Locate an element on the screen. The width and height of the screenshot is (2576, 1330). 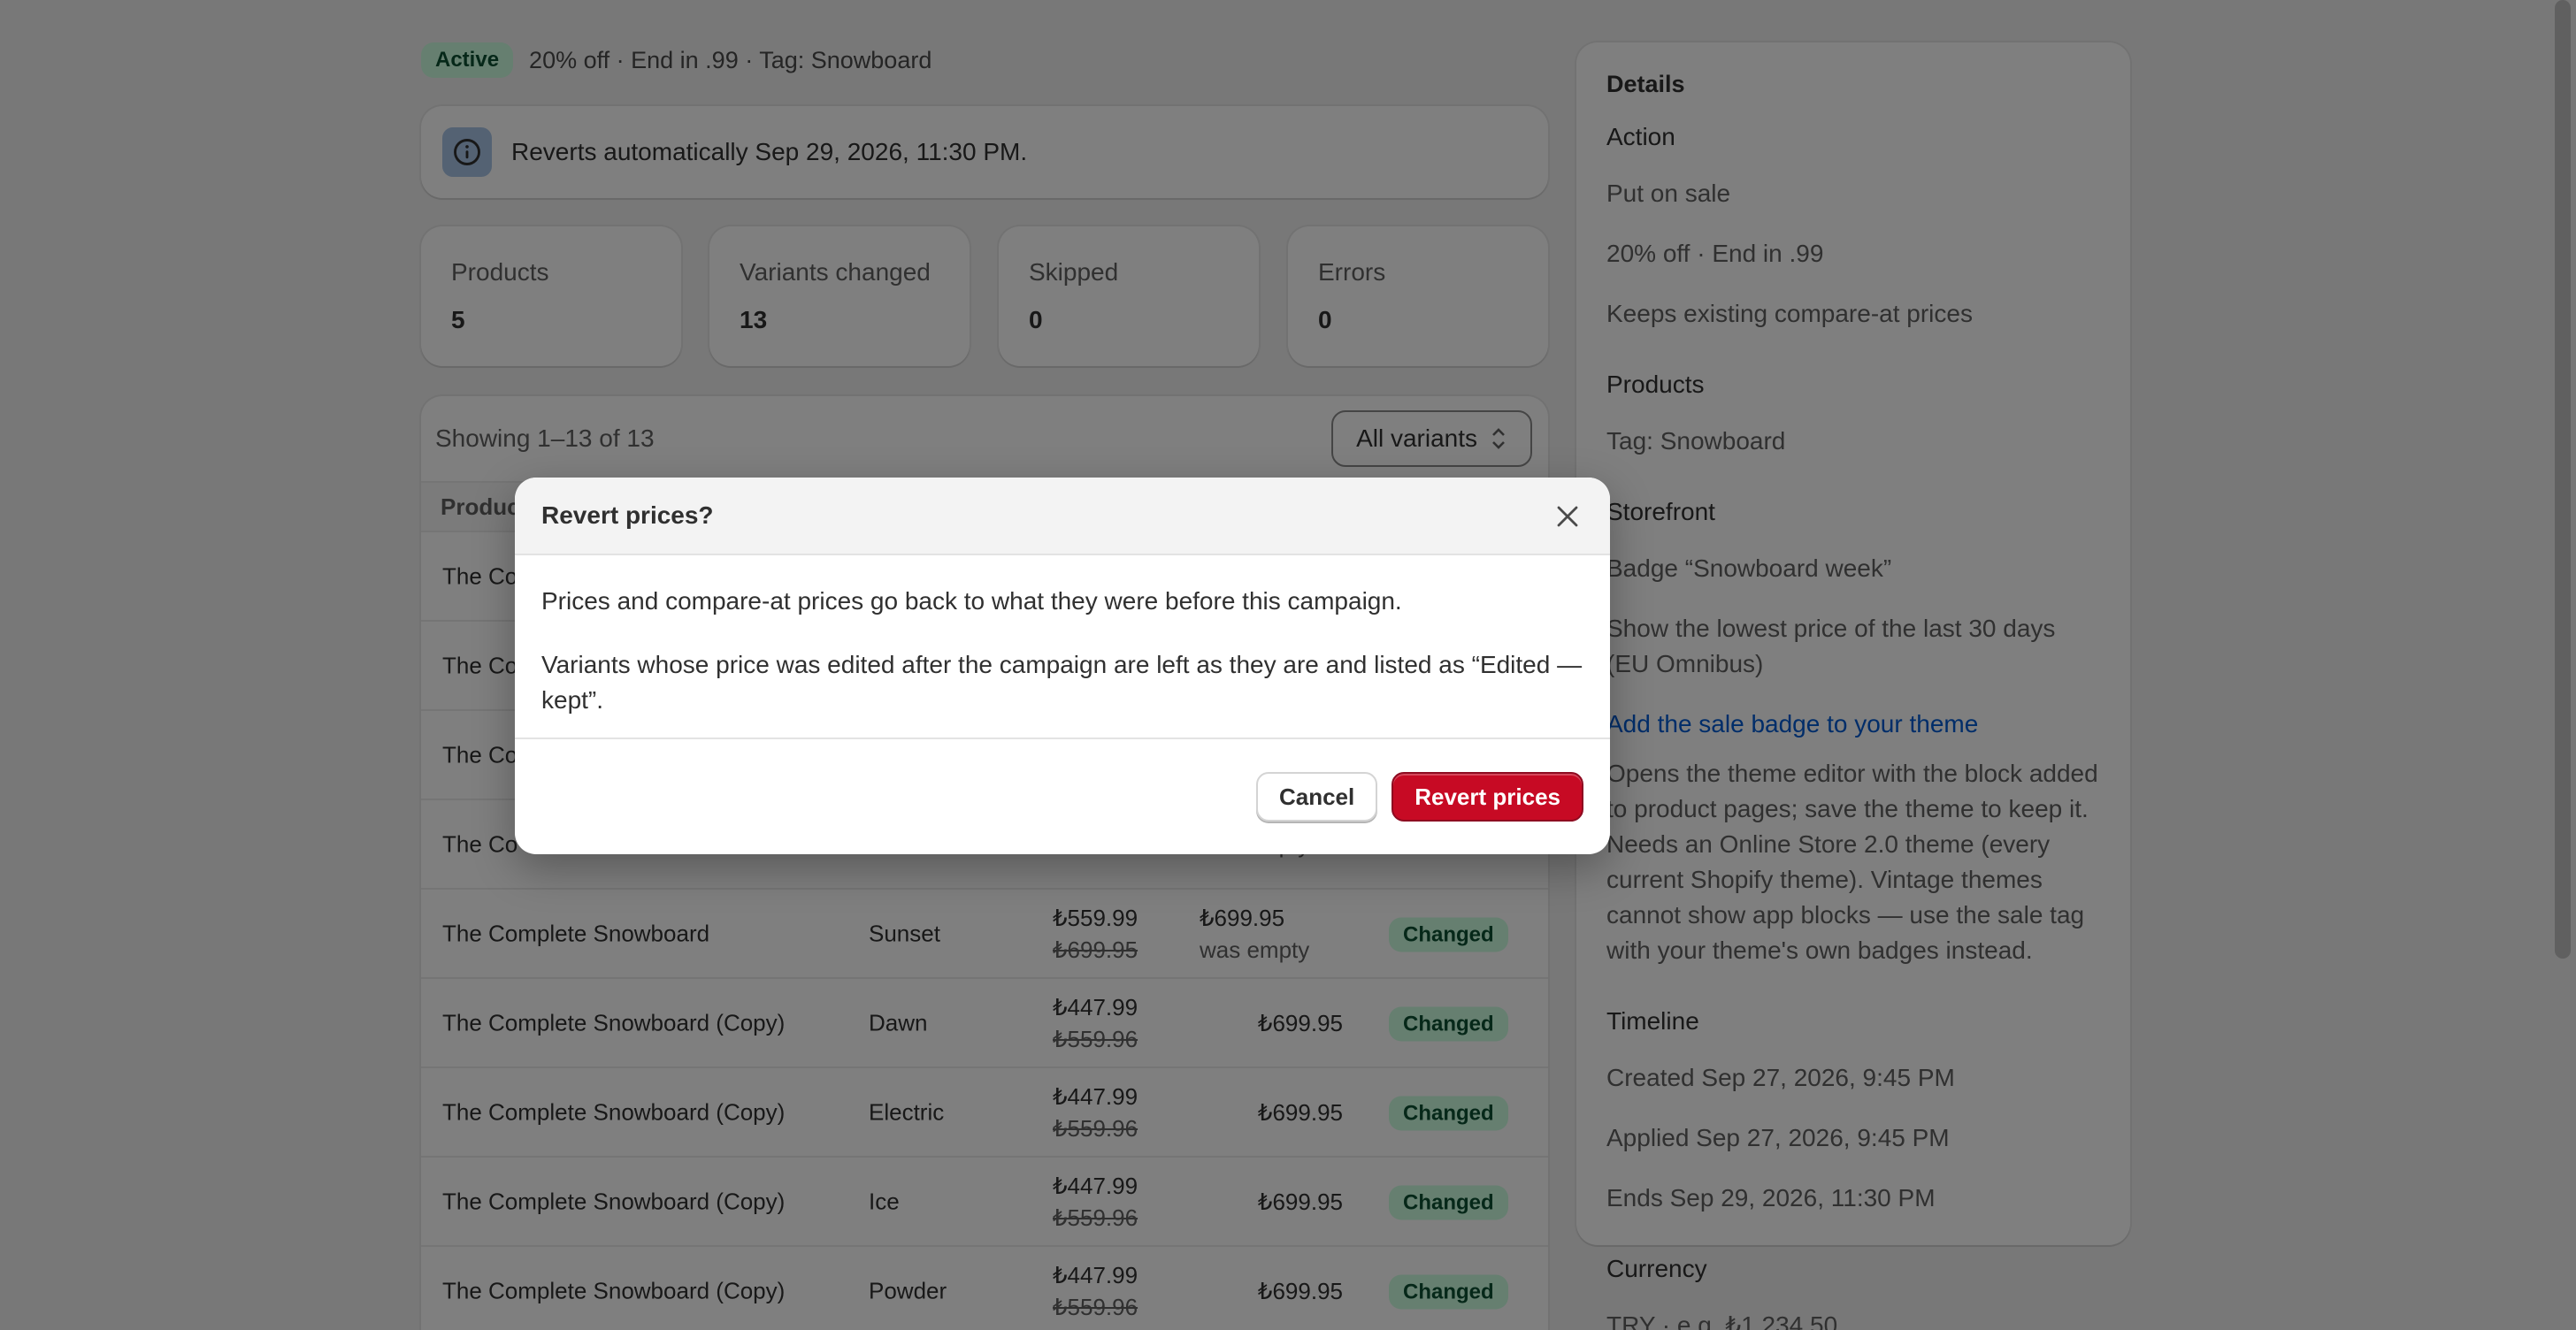
dialog-header: Revert prices? is located at coordinates (1062, 516).